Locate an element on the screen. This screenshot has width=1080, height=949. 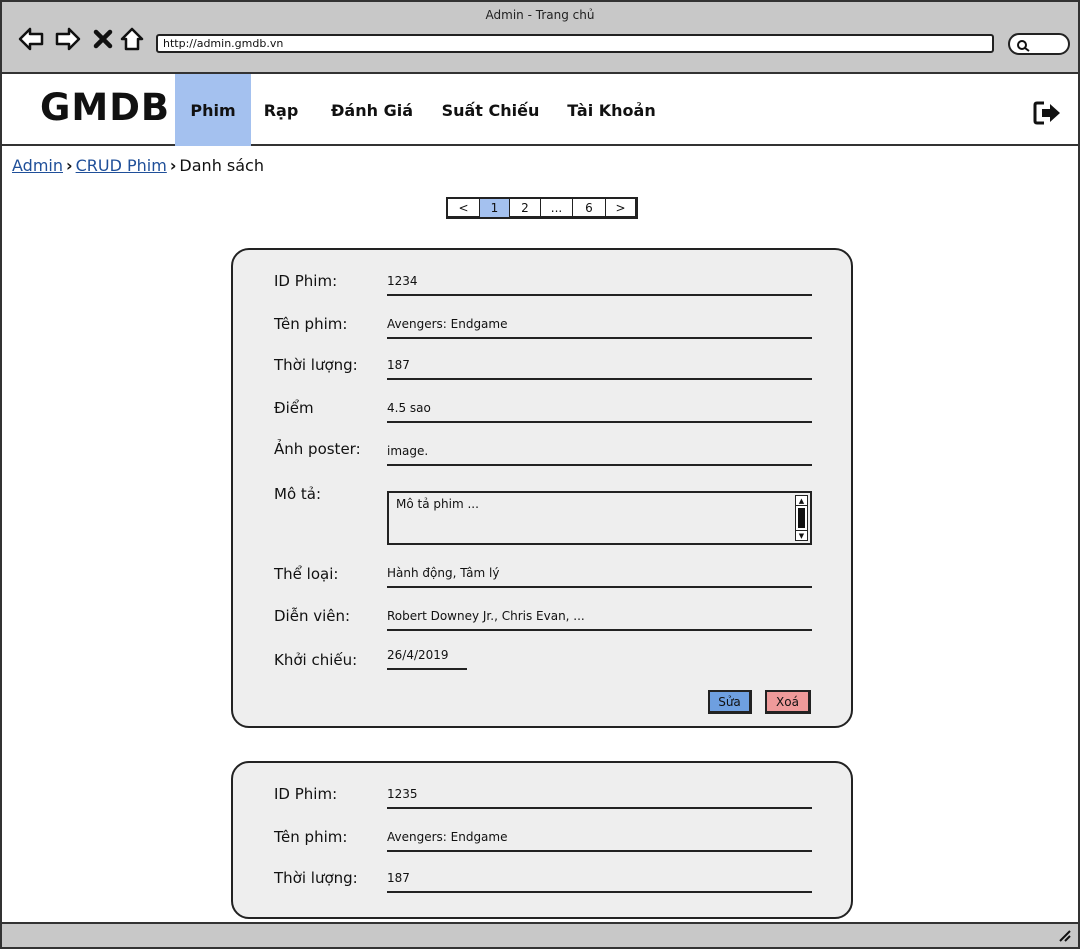
description-scrollbar: ▲ ▼ is located at coordinates (801, 518).